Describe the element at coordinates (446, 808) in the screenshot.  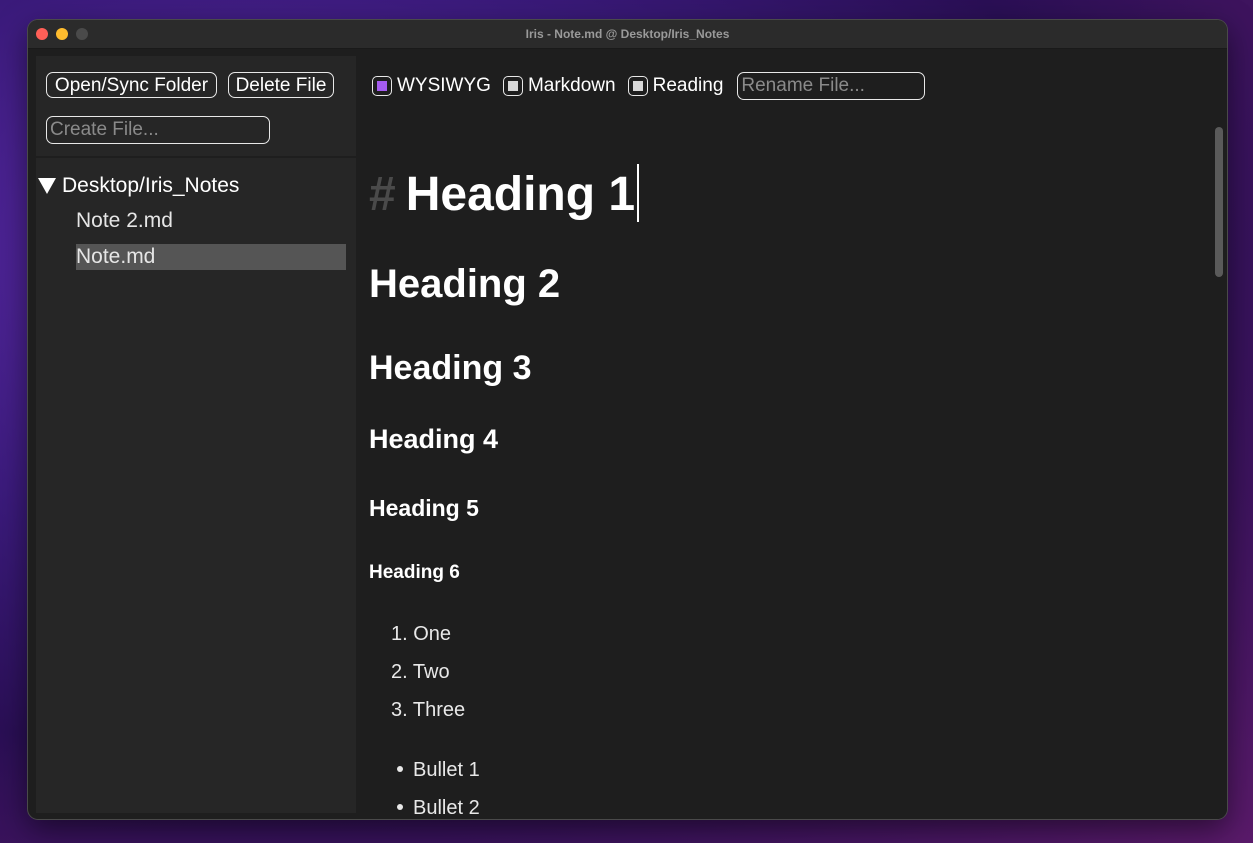
I see `list-item-text: Bullet 2` at that location.